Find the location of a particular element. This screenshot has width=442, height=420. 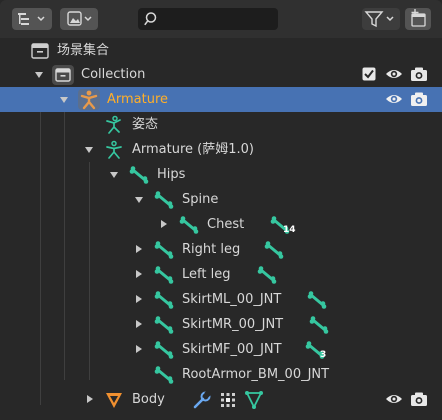

tree-row-label: Collection is located at coordinates (113, 74).